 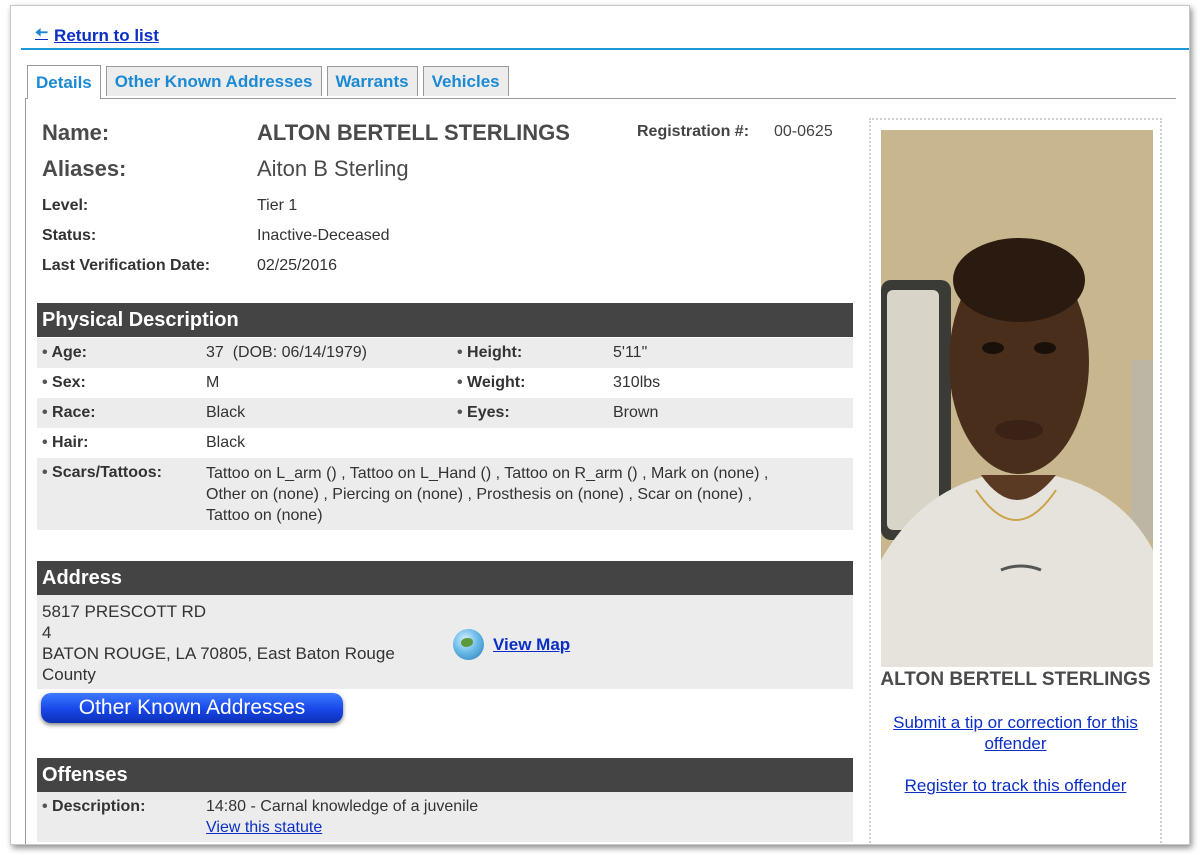 What do you see at coordinates (69, 382) in the screenshot?
I see `sex-label: Sex:` at bounding box center [69, 382].